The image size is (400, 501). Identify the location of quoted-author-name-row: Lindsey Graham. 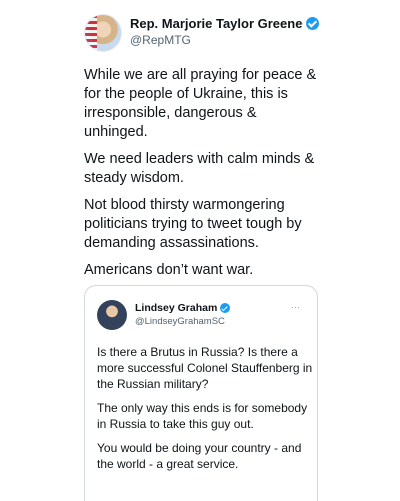
(183, 308).